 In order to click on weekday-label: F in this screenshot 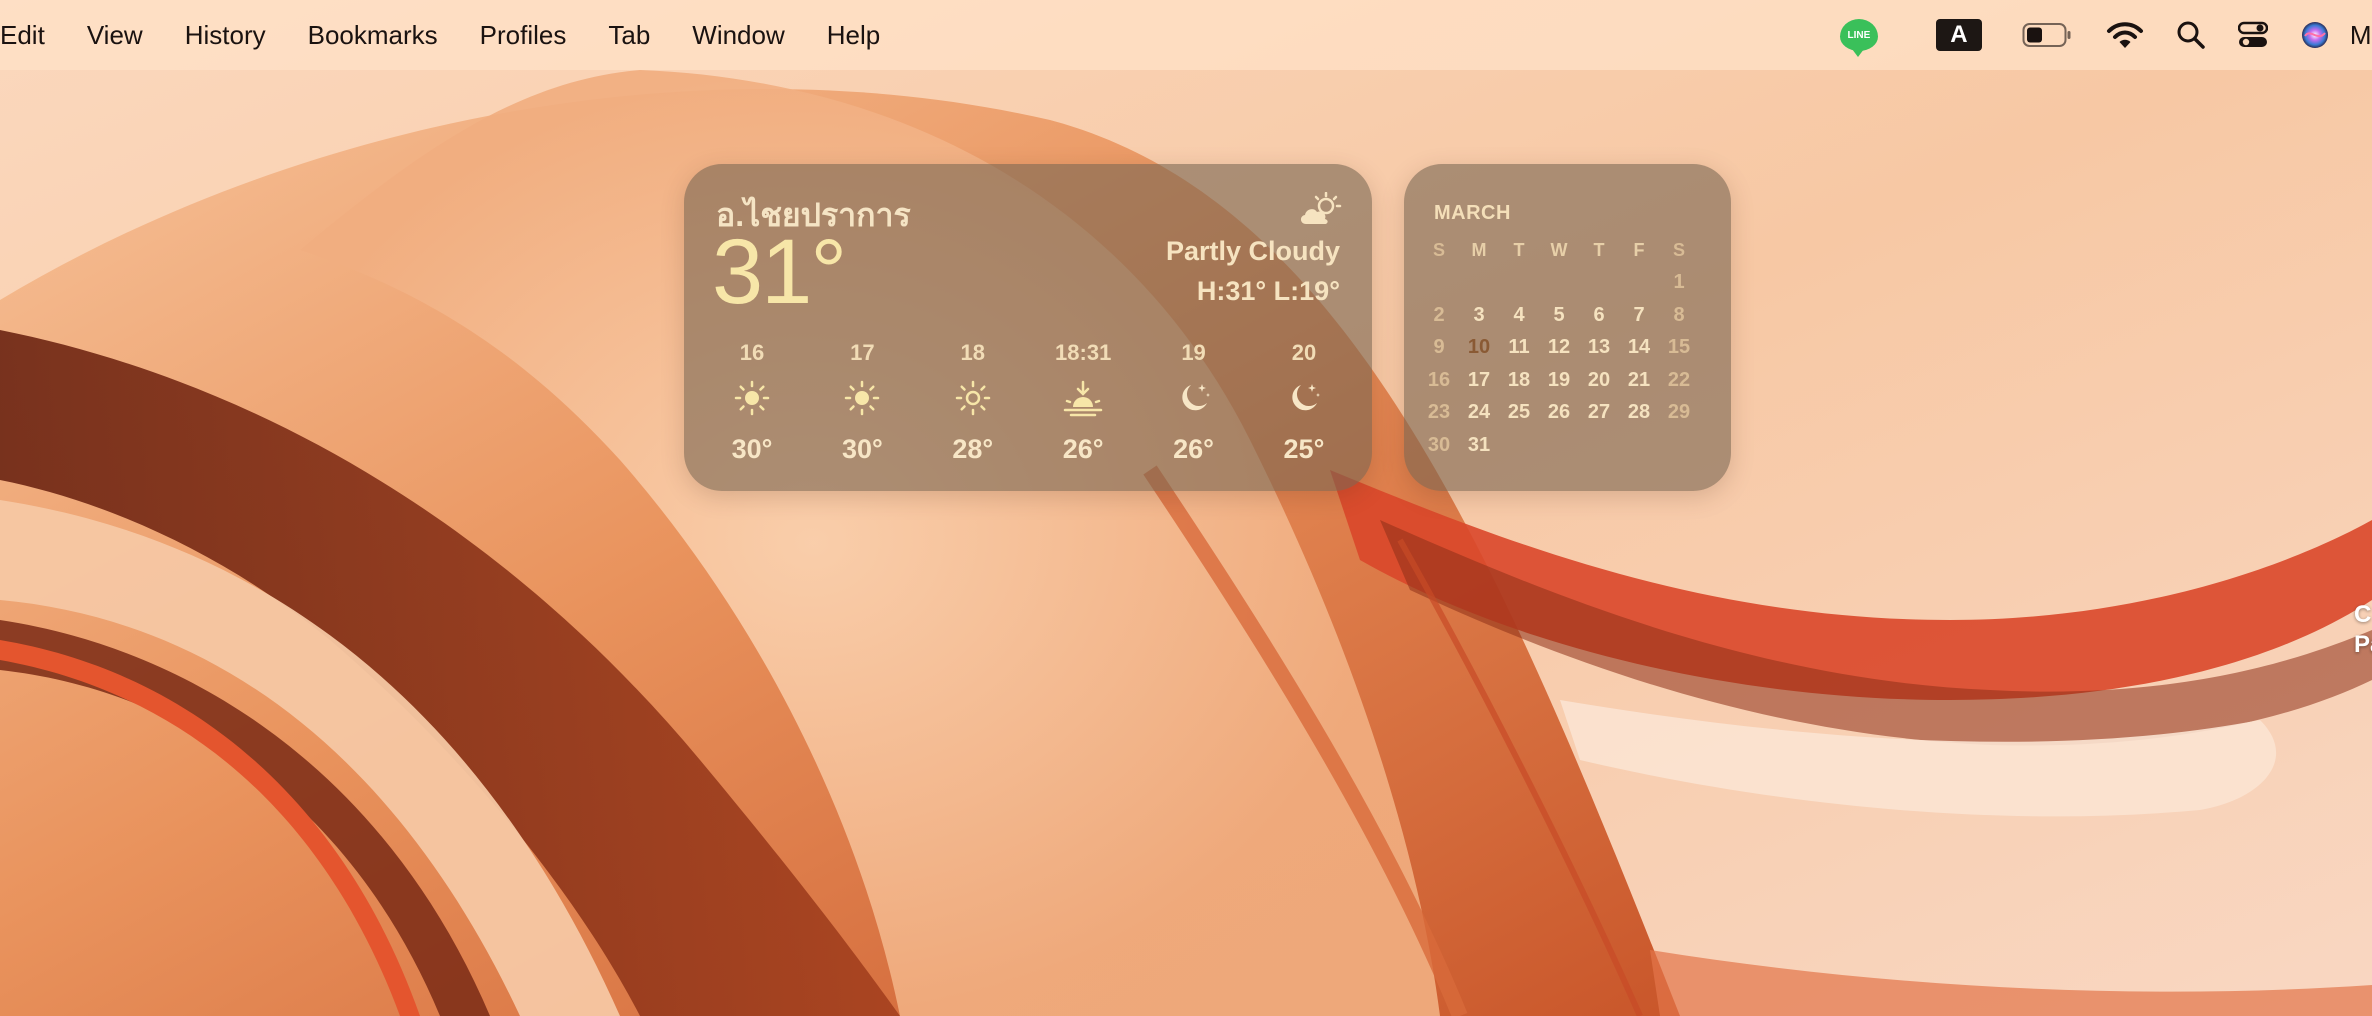, I will do `click(1639, 249)`.